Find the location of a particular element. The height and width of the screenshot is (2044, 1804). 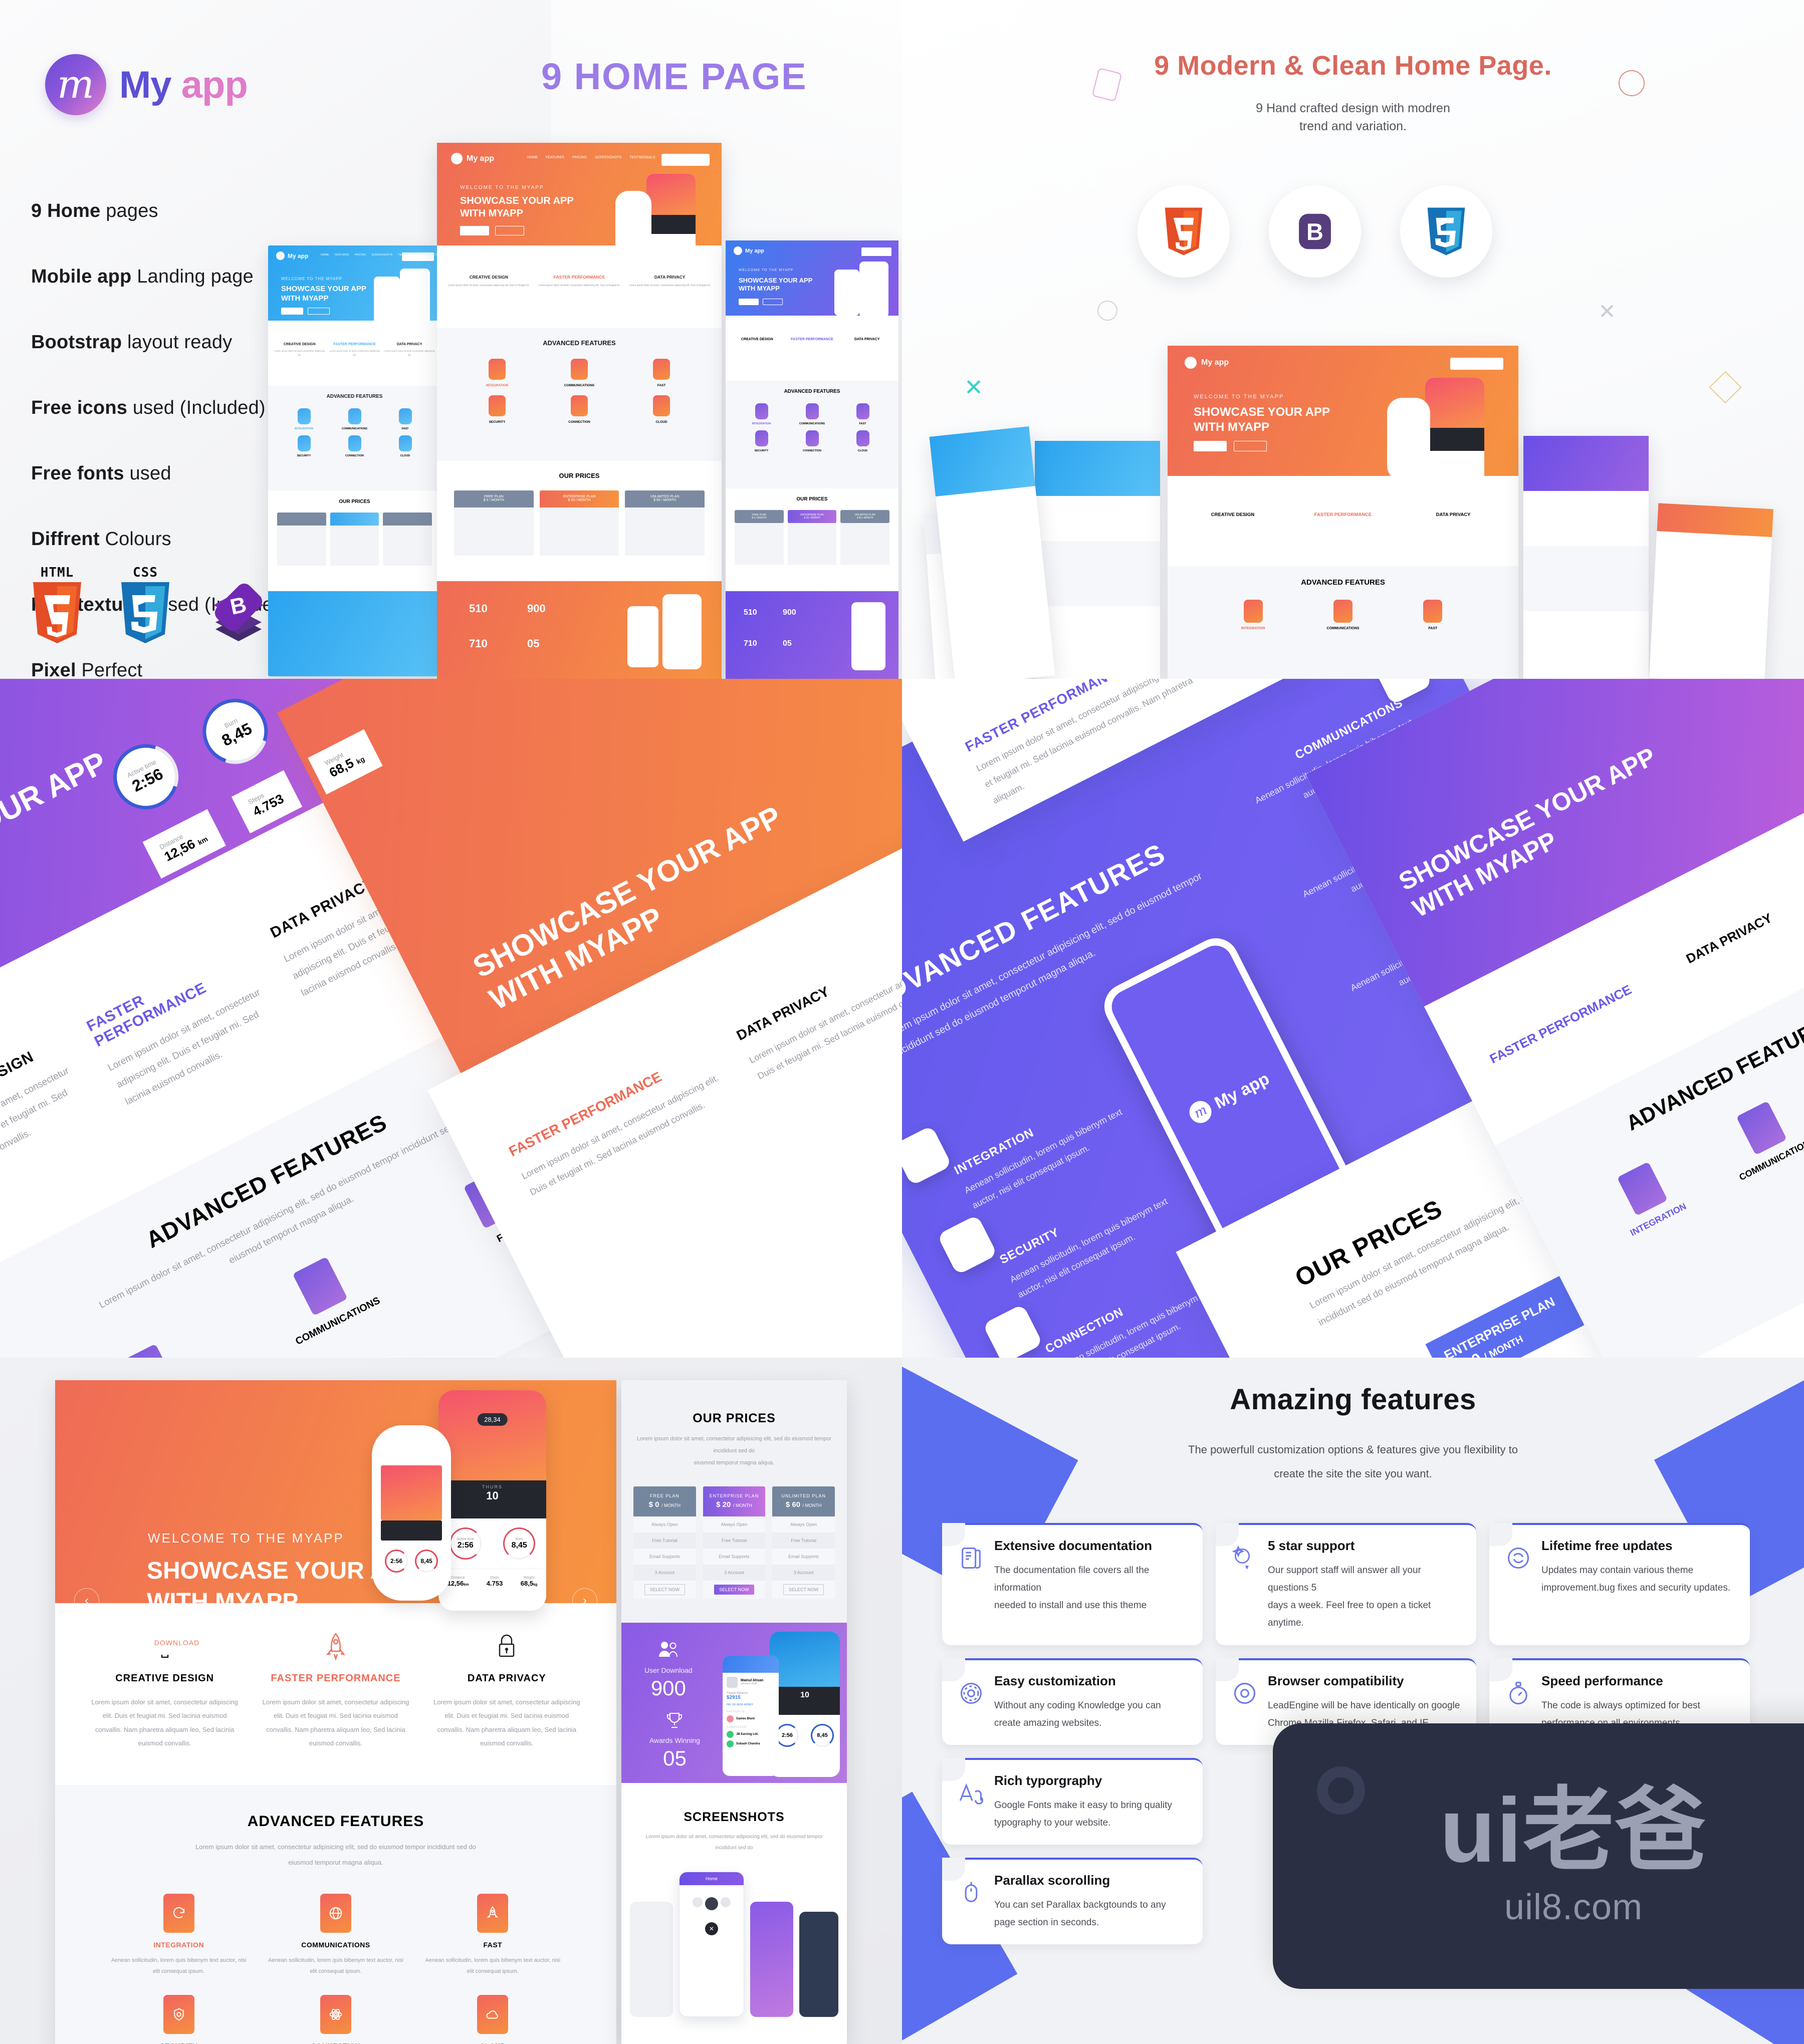

card-title: 5 star support is located at coordinates (1311, 1545).